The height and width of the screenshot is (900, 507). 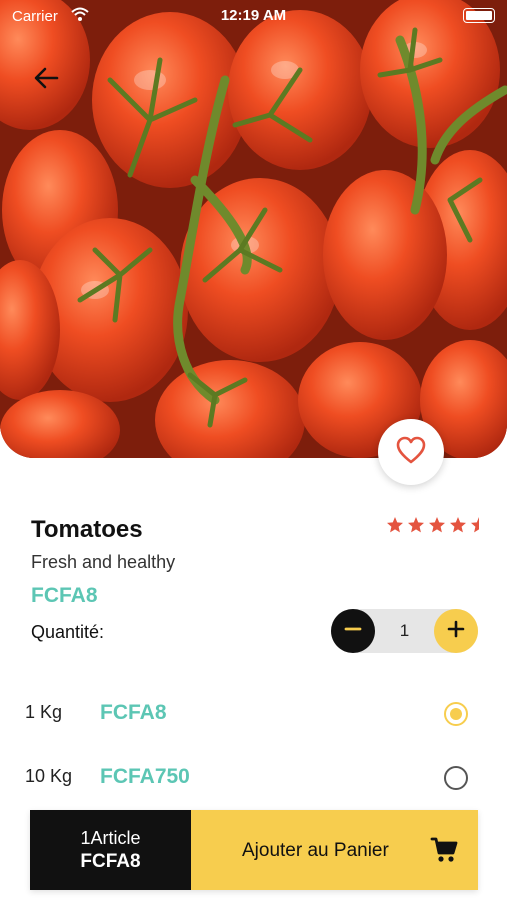 I want to click on product-name: Tomatoes, so click(x=87, y=529).